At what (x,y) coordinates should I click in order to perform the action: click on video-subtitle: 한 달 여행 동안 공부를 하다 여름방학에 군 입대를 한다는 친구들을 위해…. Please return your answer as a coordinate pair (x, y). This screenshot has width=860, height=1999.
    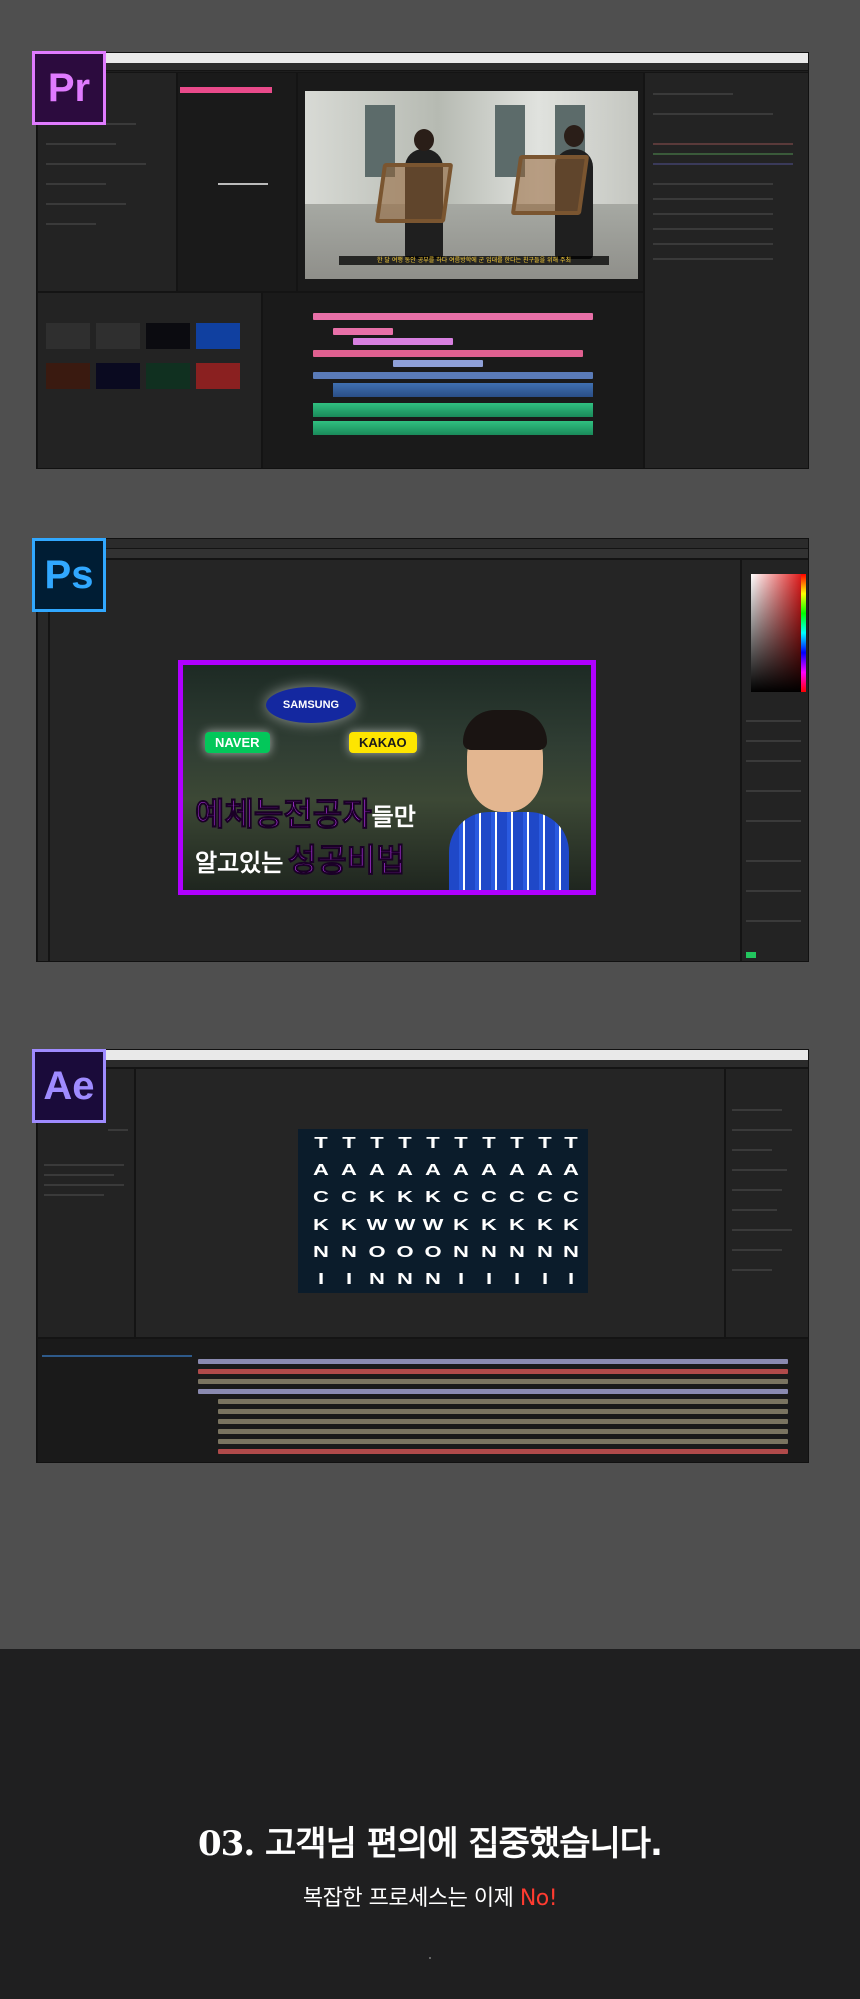
    Looking at the image, I should click on (474, 260).